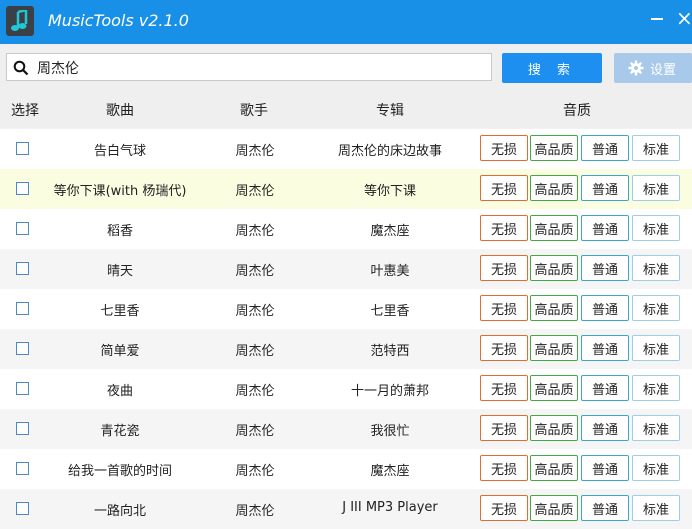 The height and width of the screenshot is (529, 692). What do you see at coordinates (120, 351) in the screenshot?
I see `cell-song: 简单爱` at bounding box center [120, 351].